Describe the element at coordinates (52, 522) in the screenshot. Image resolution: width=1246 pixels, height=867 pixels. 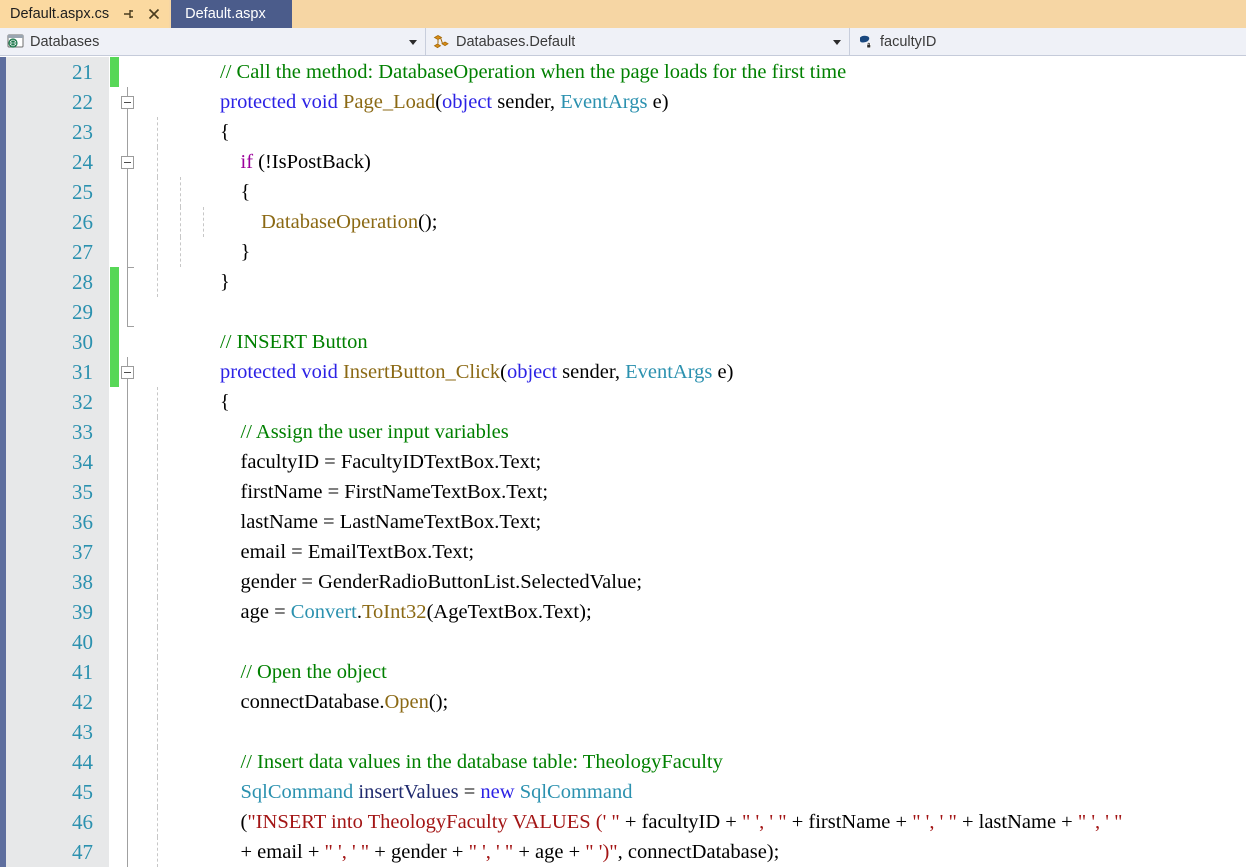
I see `line-number: 36` at that location.